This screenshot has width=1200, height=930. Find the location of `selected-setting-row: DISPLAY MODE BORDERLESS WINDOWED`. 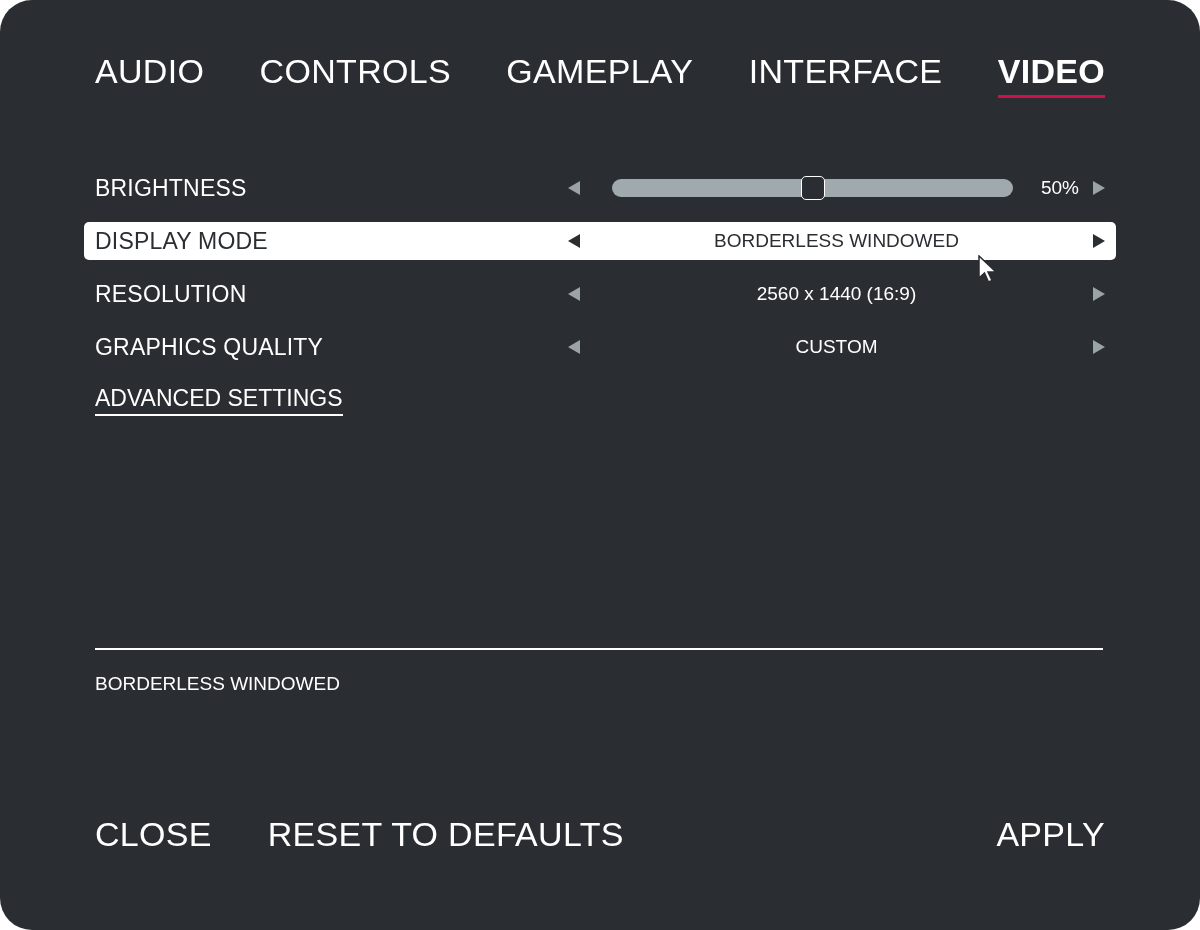

selected-setting-row: DISPLAY MODE BORDERLESS WINDOWED is located at coordinates (600, 241).